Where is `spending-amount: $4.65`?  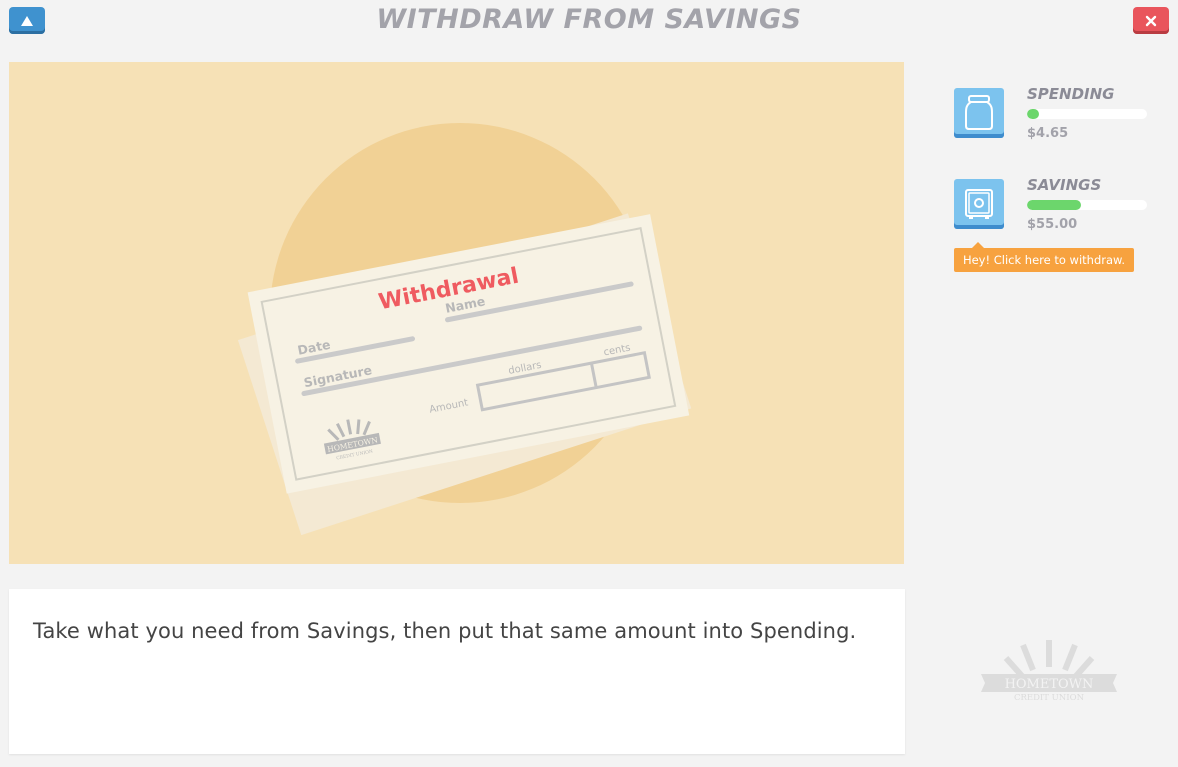
spending-amount: $4.65 is located at coordinates (1048, 133).